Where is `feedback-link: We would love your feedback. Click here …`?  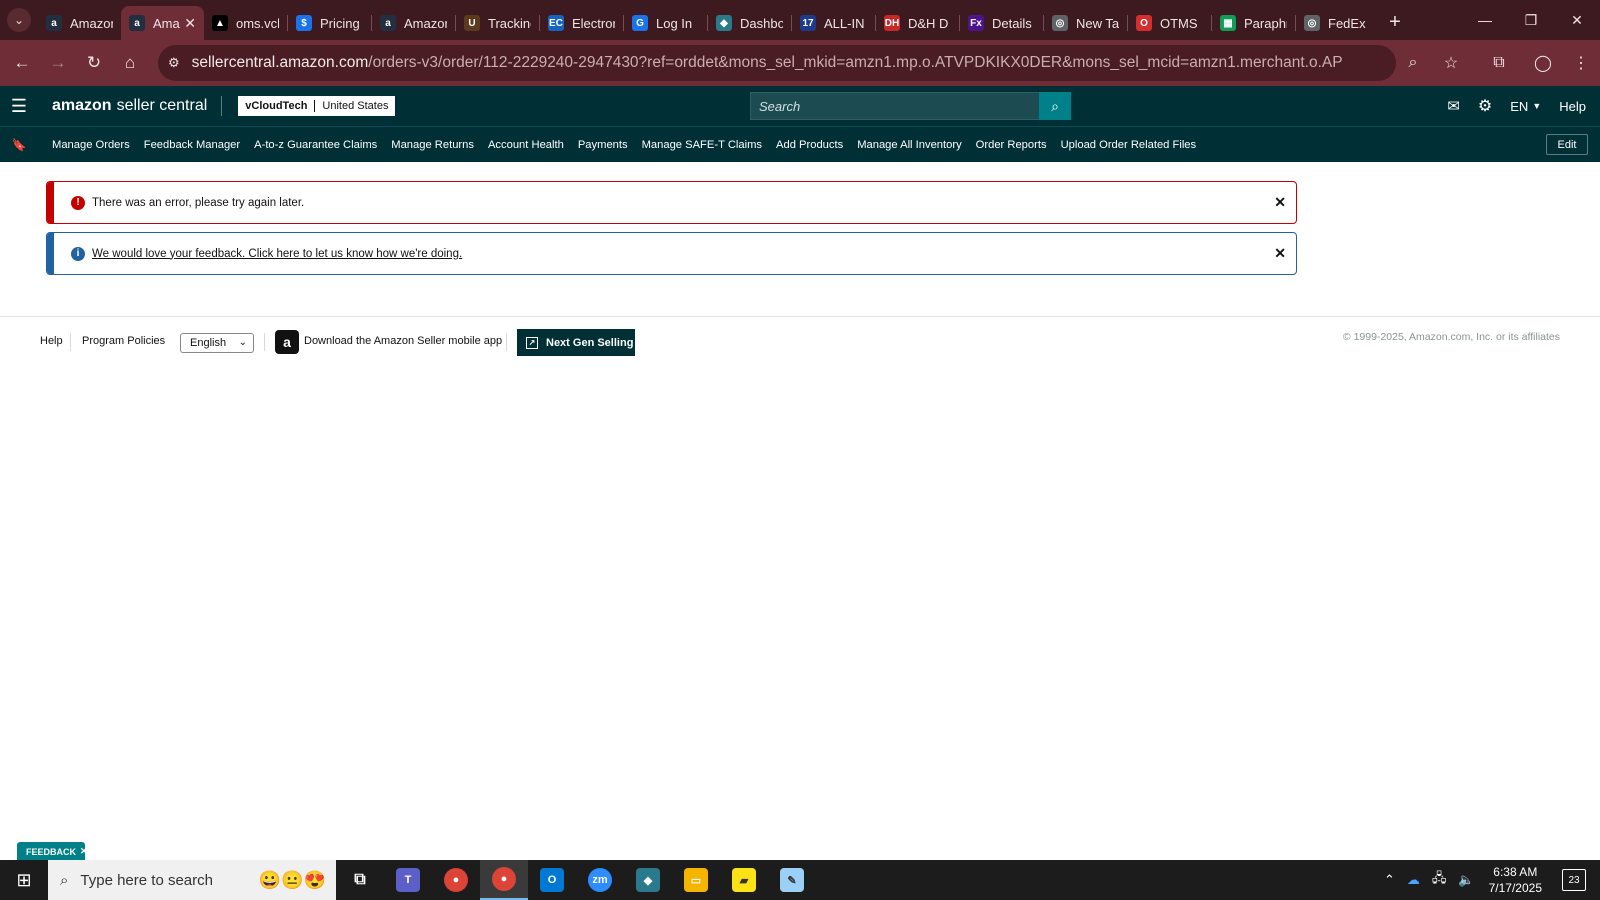 feedback-link: We would love your feedback. Click here … is located at coordinates (277, 254).